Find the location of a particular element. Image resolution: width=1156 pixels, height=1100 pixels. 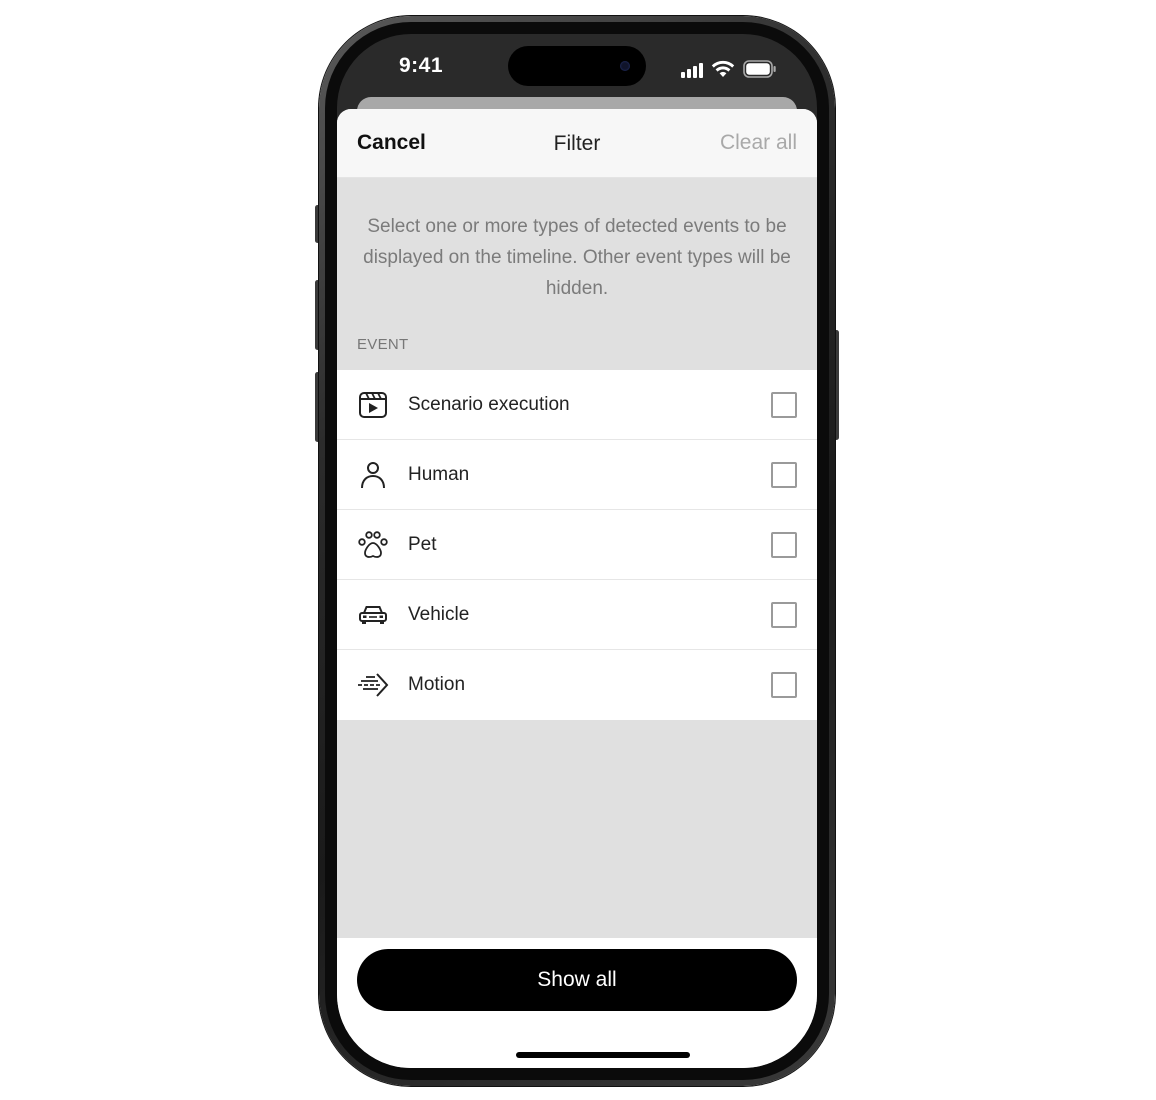

event-item-human: Human is located at coordinates (577, 475).